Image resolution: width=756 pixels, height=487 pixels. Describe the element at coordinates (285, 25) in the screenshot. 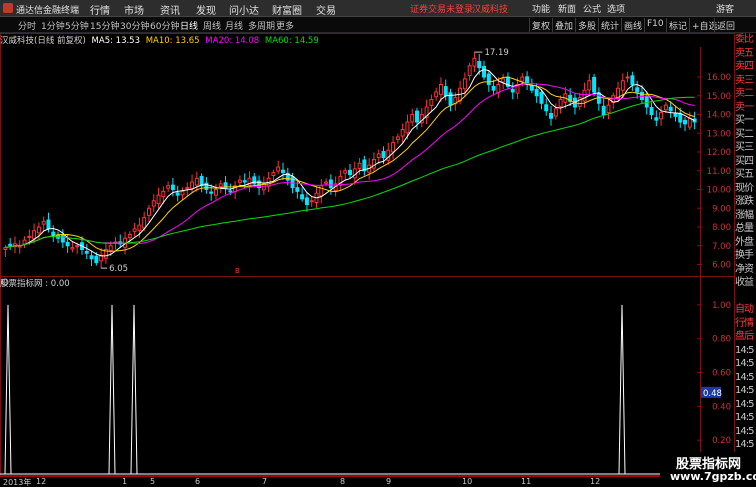

I see `tab-more: 更多` at that location.